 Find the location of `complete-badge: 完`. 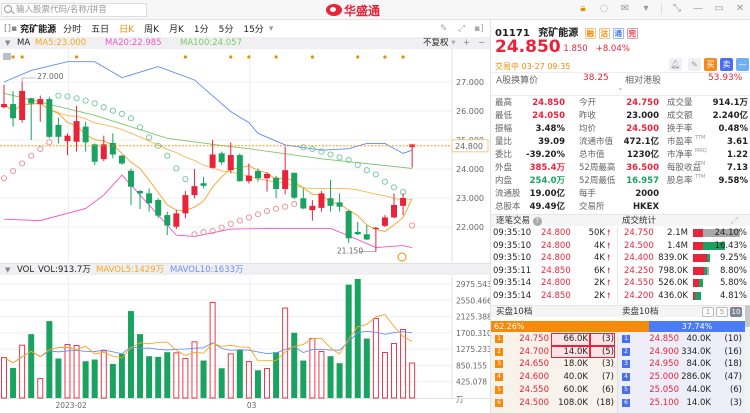

complete-badge: 完 is located at coordinates (632, 33).